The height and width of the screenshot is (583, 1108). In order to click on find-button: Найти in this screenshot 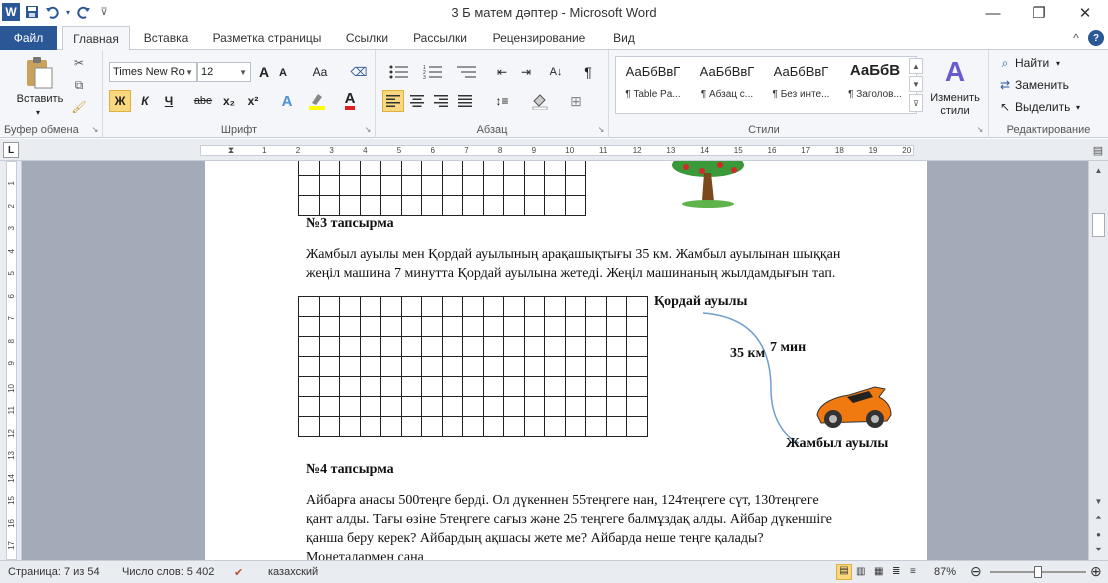, I will do `click(1035, 63)`.